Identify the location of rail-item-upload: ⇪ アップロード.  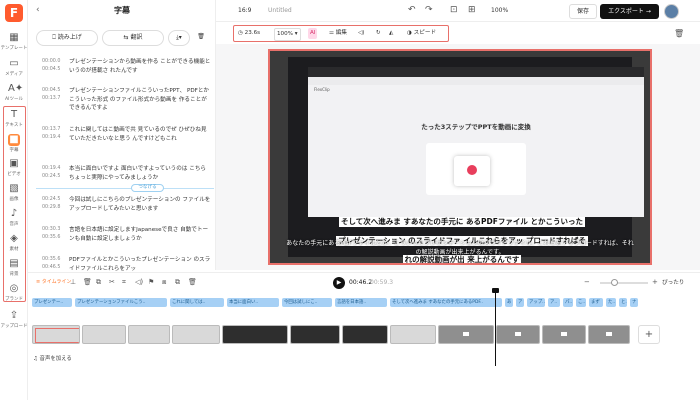
(14, 319).